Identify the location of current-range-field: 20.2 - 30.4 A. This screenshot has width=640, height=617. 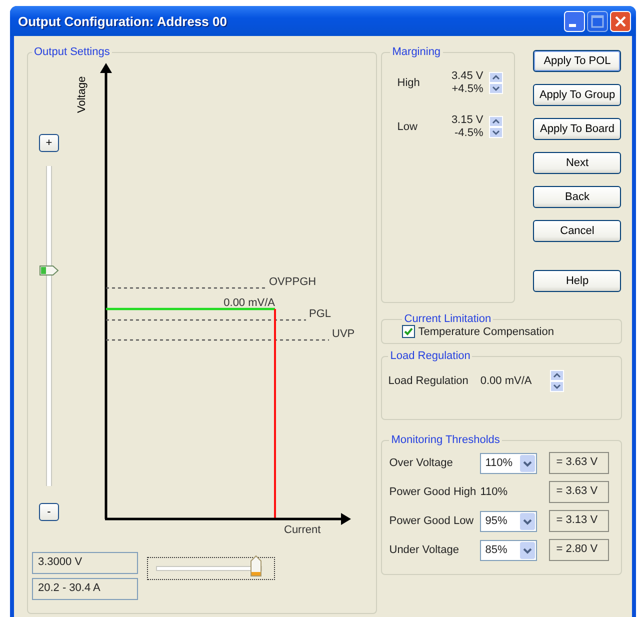
(85, 589).